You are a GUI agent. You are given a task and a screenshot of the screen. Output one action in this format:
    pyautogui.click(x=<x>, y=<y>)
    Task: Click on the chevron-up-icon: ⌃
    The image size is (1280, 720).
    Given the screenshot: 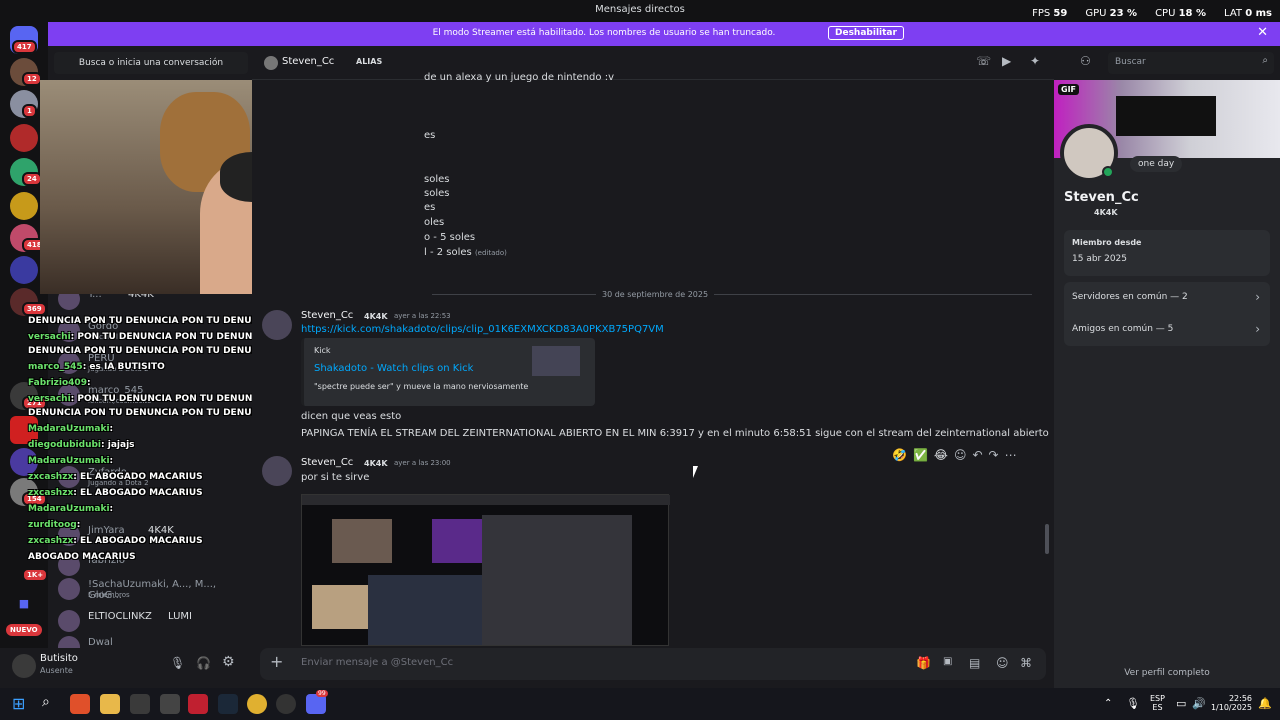 What is the action you would take?
    pyautogui.click(x=1108, y=703)
    